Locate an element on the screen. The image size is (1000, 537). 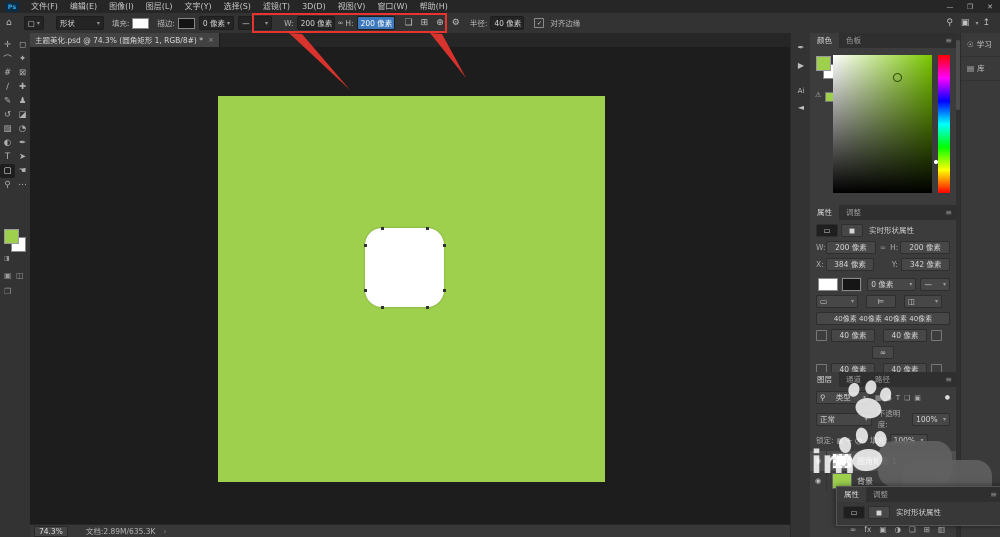
gear-icon: ⚙ is located at coordinates (456, 23).